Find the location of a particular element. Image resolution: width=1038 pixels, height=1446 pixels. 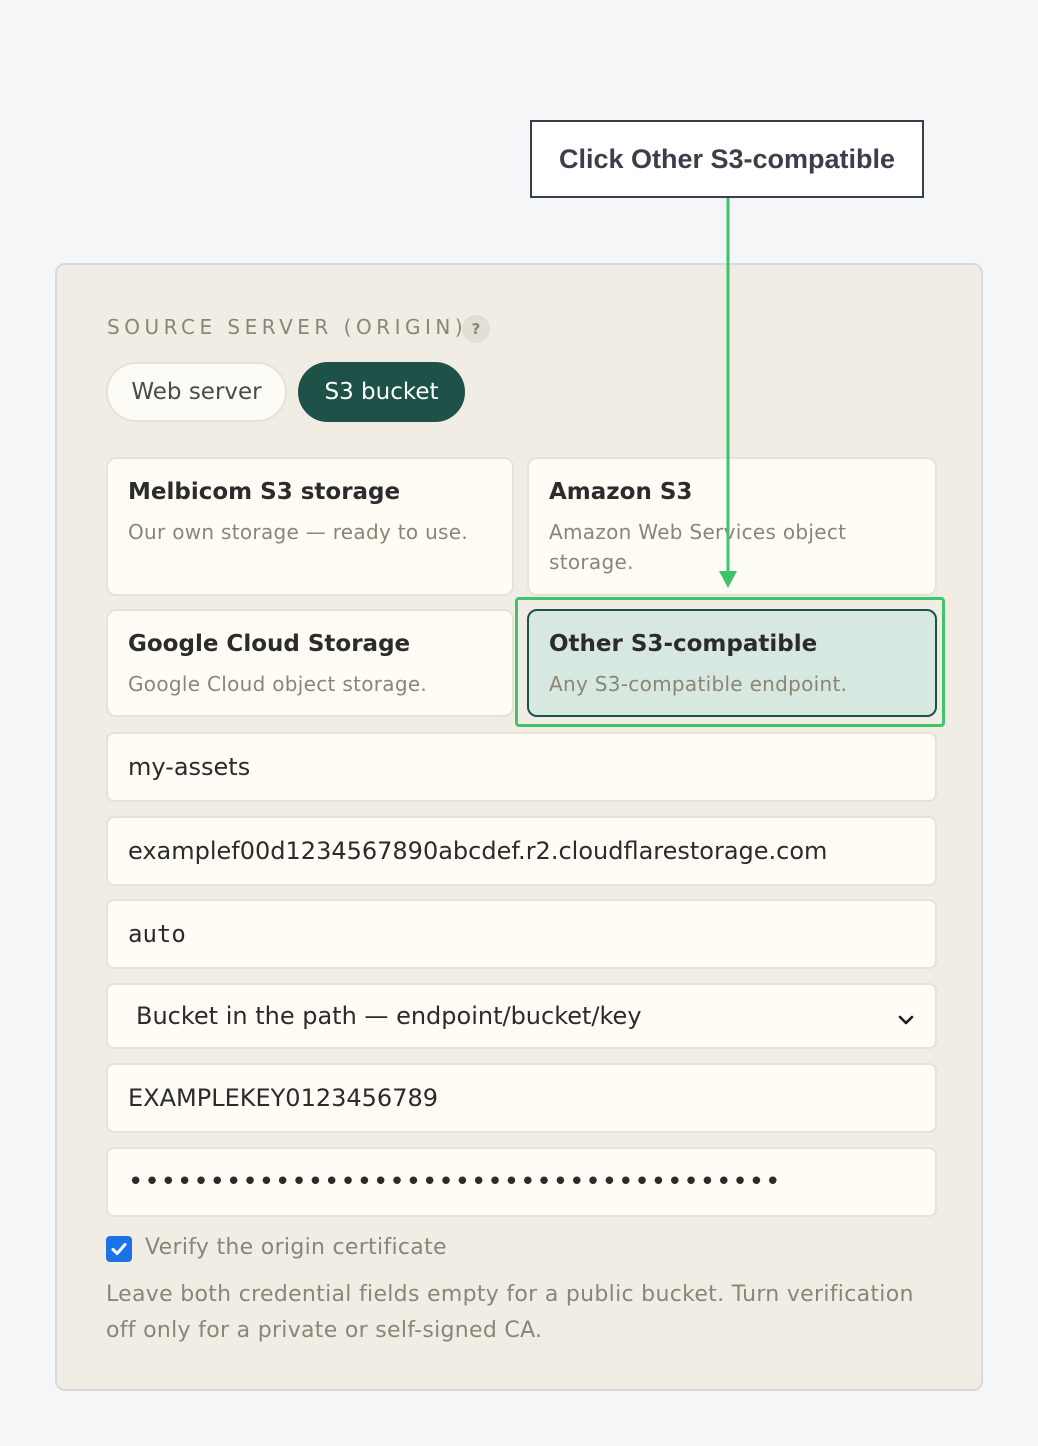

verify-certificate-label: Verify the origin certificate is located at coordinates (296, 1247).